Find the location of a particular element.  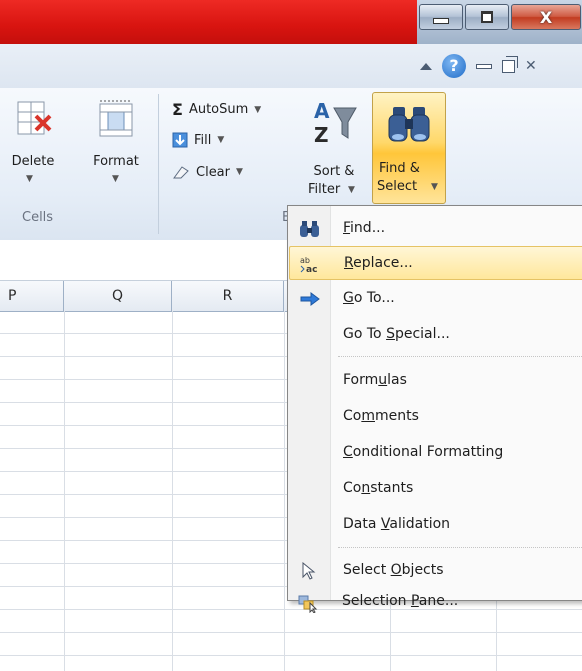

menu-item-data-validation-label: Data Validation is located at coordinates (396, 524).